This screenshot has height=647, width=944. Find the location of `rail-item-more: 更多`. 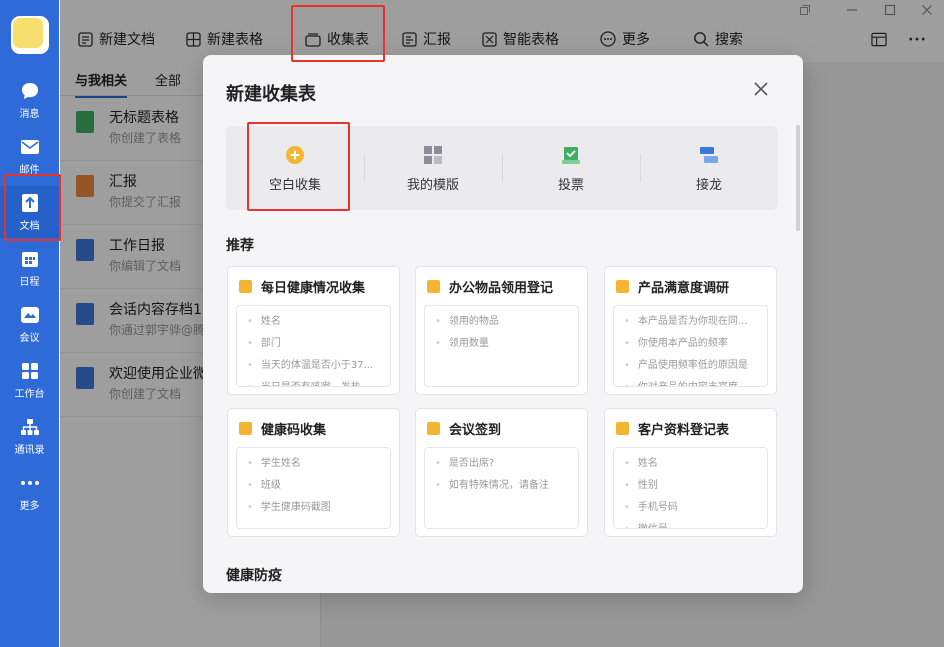

rail-item-more: 更多 is located at coordinates (29, 492).